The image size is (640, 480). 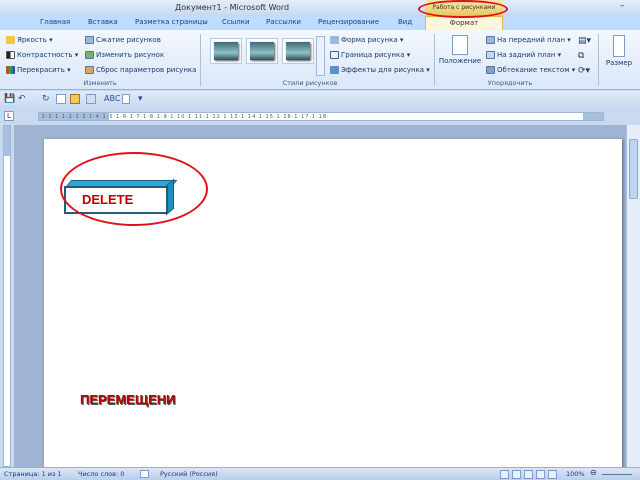 What do you see at coordinates (283, 22) in the screenshot?
I see `tab-mailings: Рассылки` at bounding box center [283, 22].